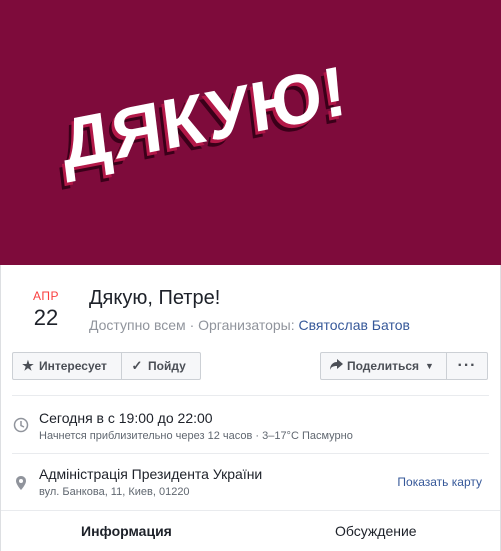 Image resolution: width=501 pixels, height=551 pixels. Describe the element at coordinates (46, 296) in the screenshot. I see `event-month: АПР` at that location.